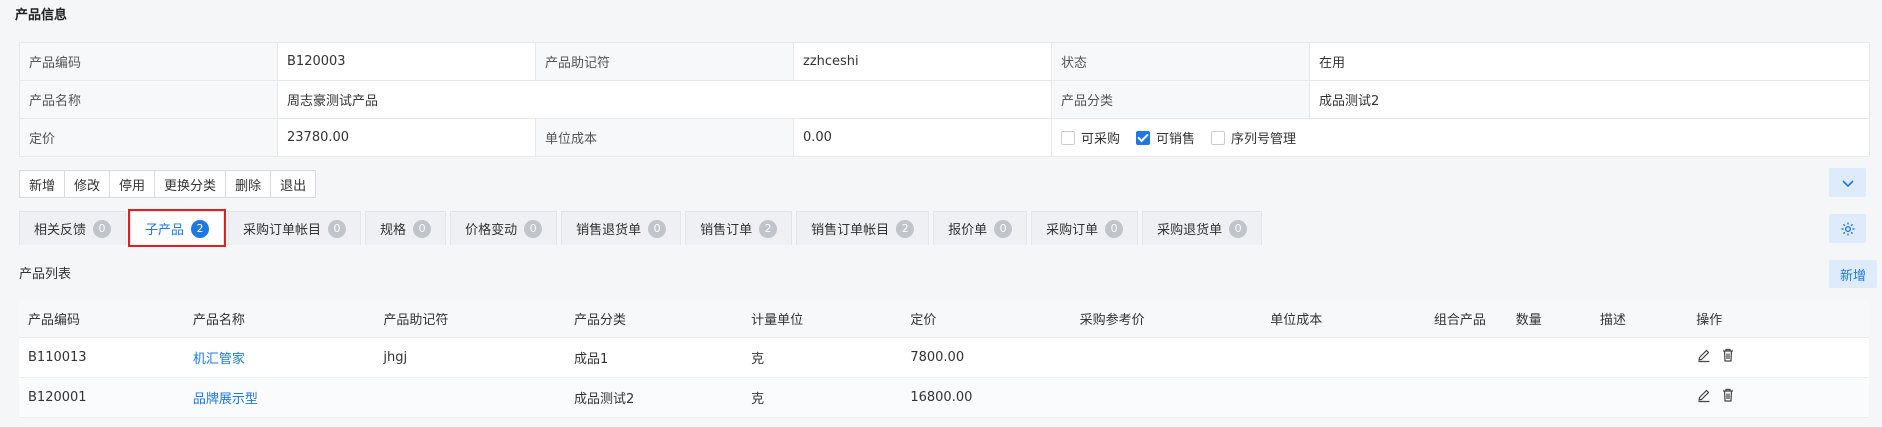  I want to click on table-cell: 品牌展示型, so click(279, 397).